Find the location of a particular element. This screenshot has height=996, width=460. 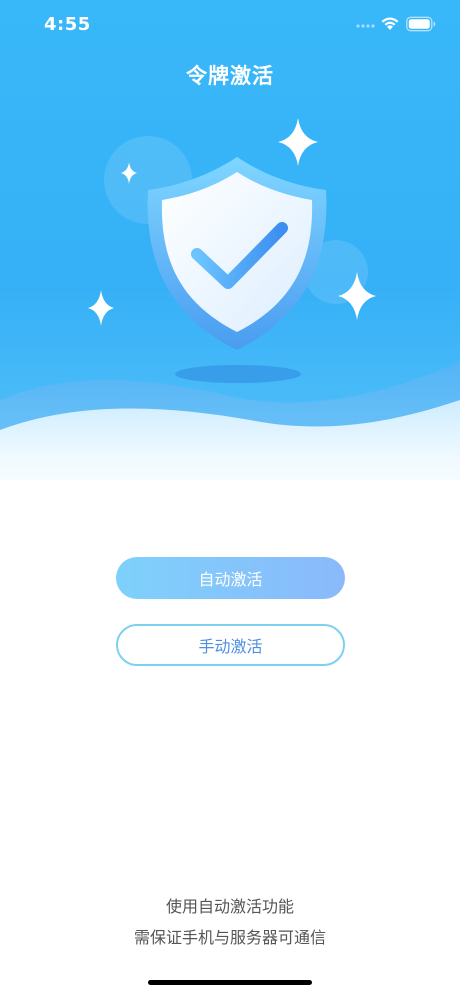

wifi-icon is located at coordinates (390, 23).